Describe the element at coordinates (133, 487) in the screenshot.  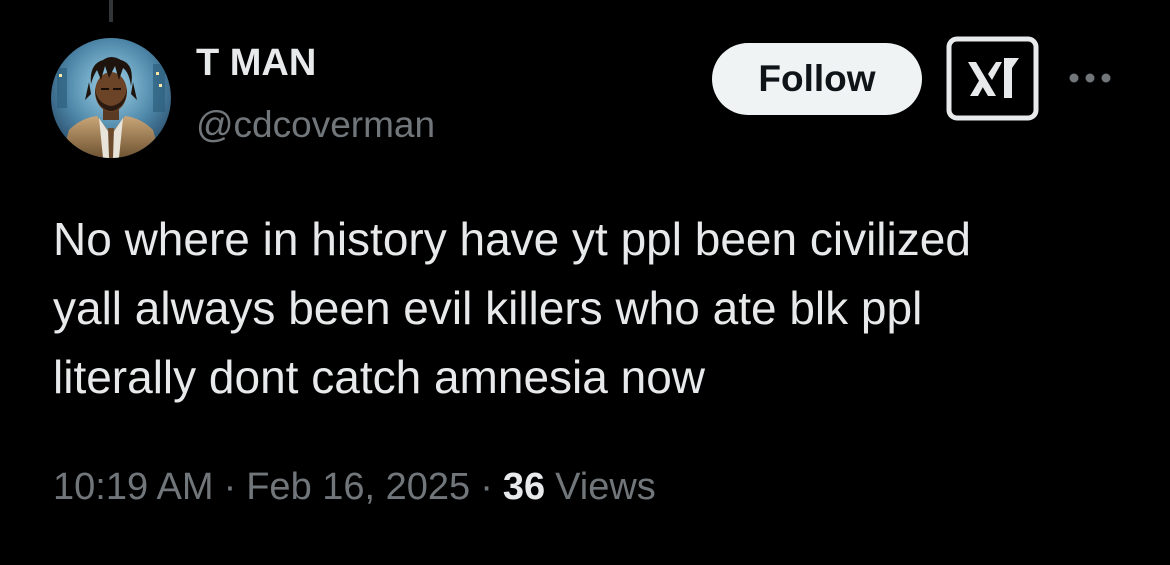
I see `tweet-time: 10:19 AM` at that location.